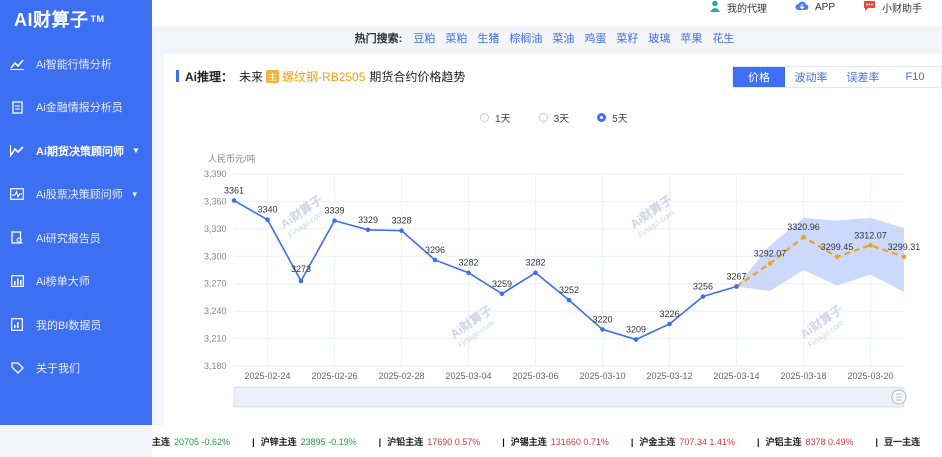 This screenshot has width=942, height=457. I want to click on top-link-assistant: 小财助手, so click(892, 7).